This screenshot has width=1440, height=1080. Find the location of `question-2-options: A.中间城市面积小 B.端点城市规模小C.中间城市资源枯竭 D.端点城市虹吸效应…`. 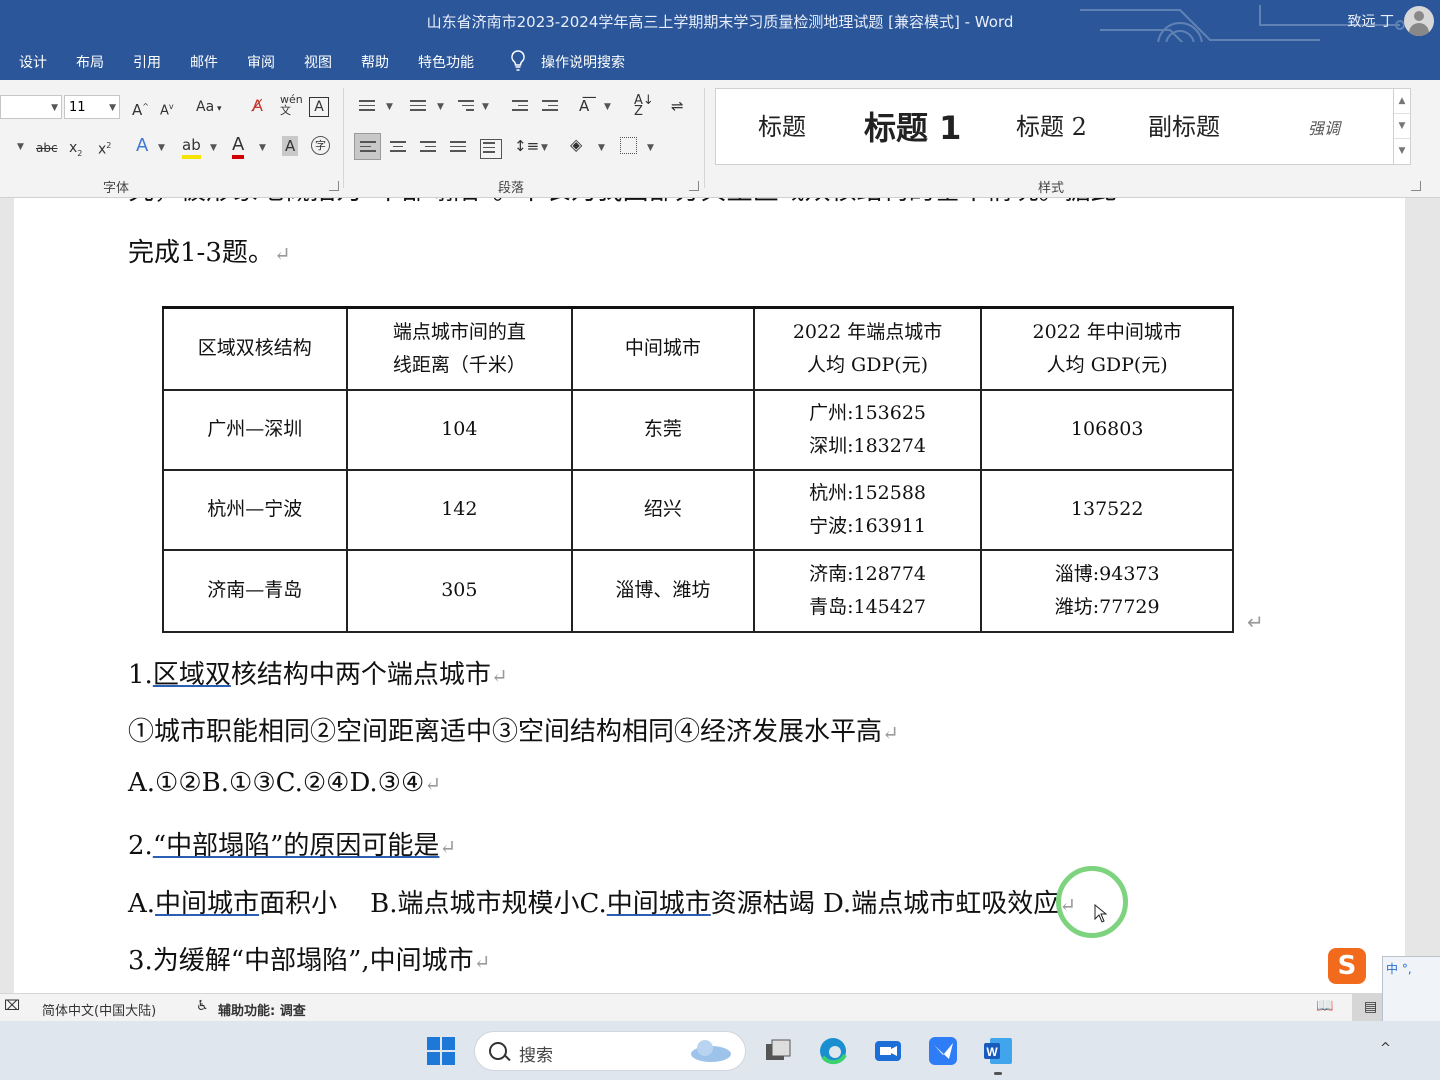

question-2-options: A.中间城市面积小 B.端点城市规模小C.中间城市资源枯竭 D.端点城市虹吸效应… is located at coordinates (602, 904).